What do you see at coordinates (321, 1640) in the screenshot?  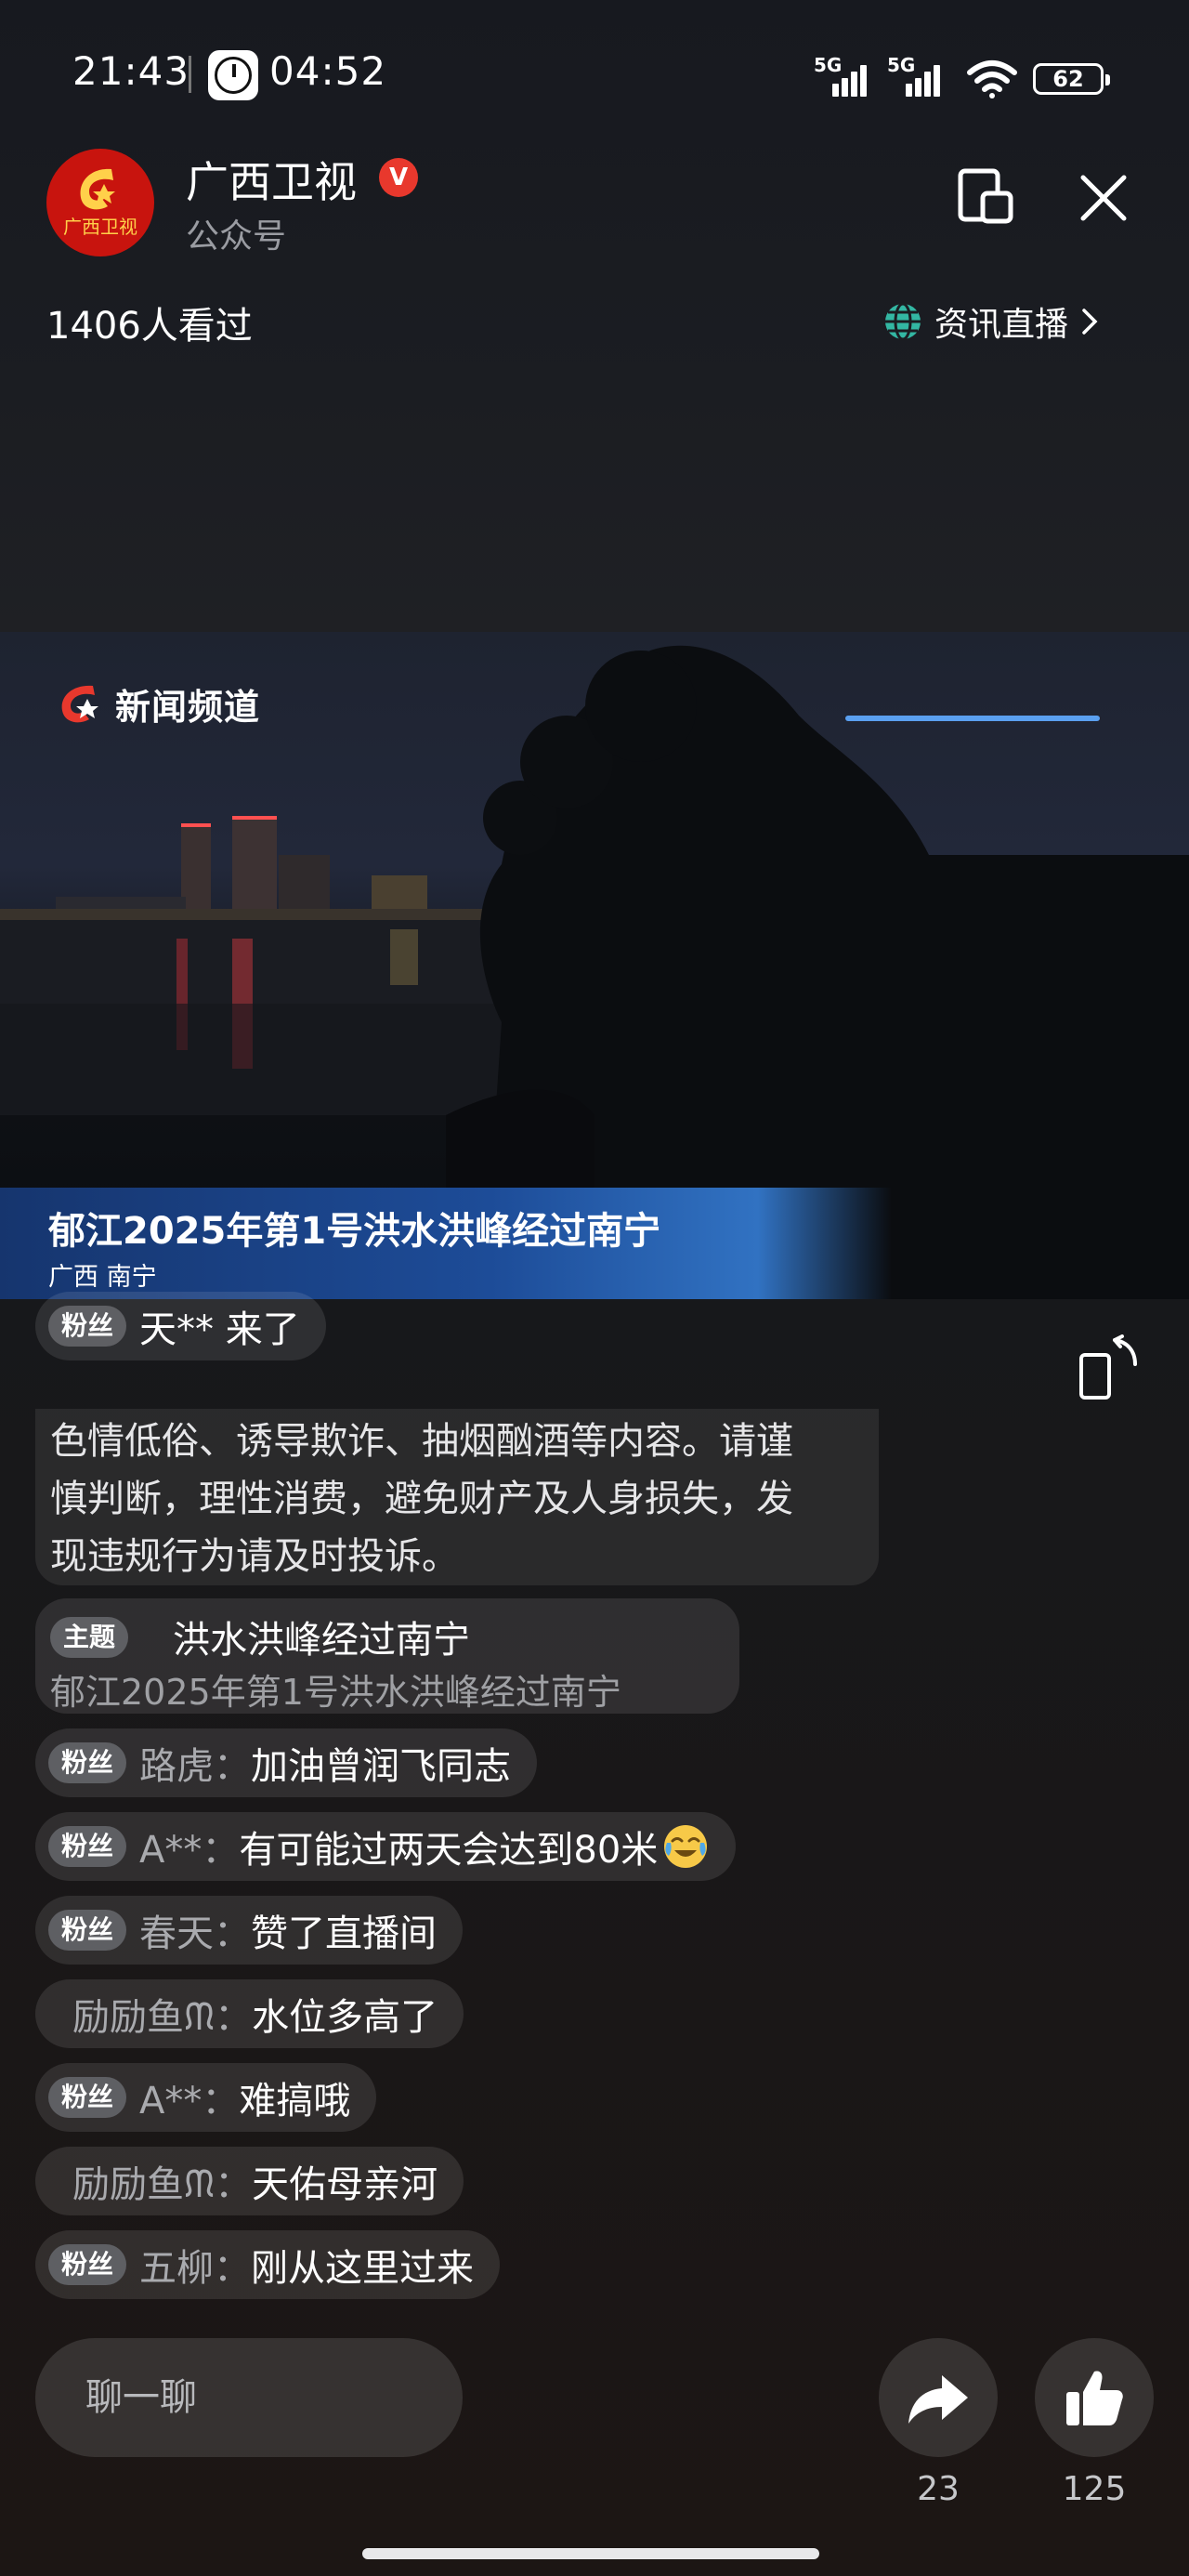 I see `topic-title: 洪水洪峰经过南宁` at bounding box center [321, 1640].